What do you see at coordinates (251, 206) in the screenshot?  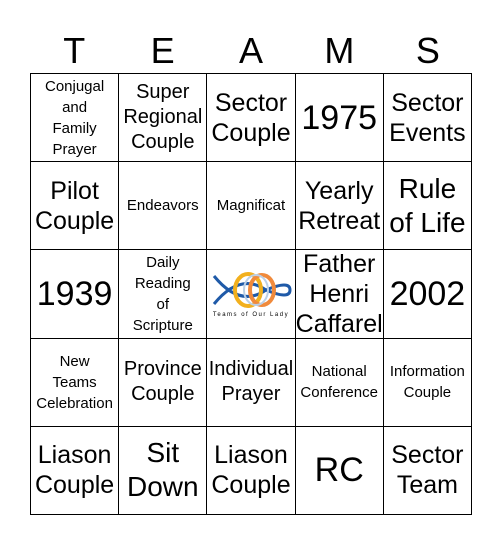 I see `bingo-cell: Magnificat` at bounding box center [251, 206].